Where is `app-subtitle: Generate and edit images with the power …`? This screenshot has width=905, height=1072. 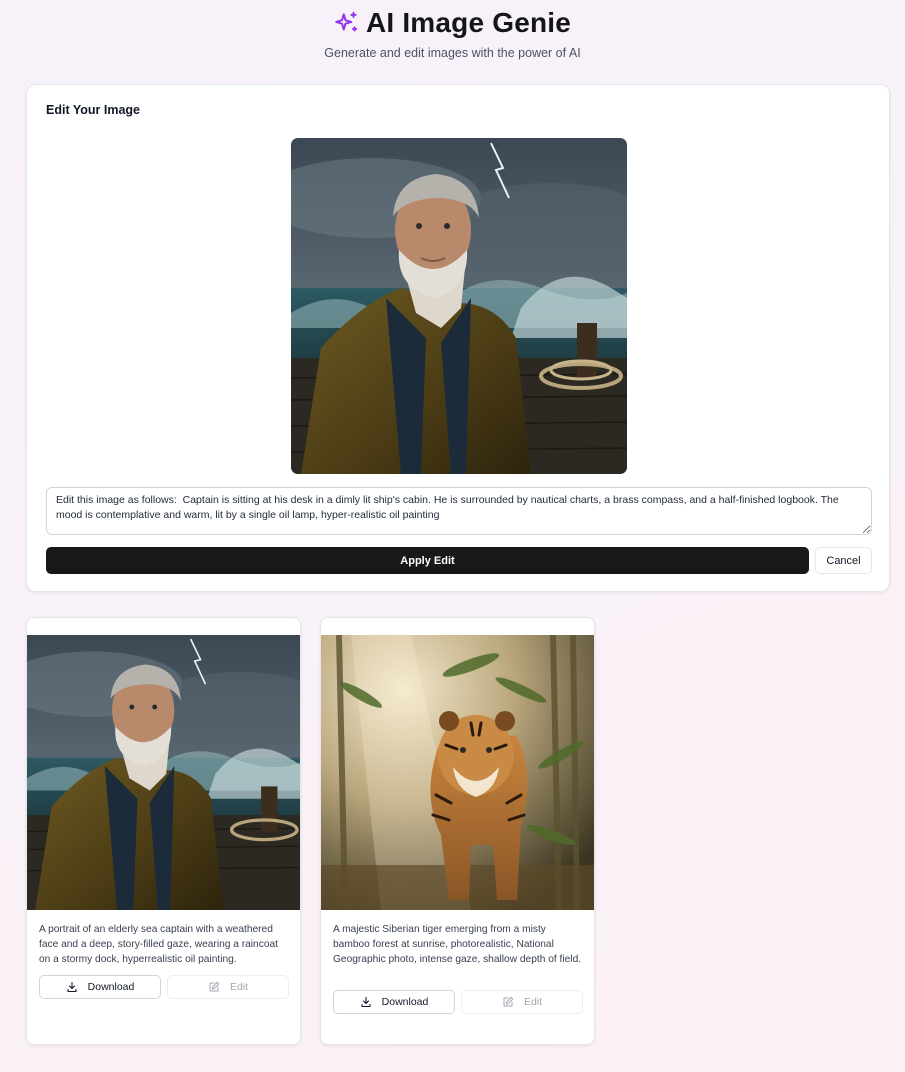
app-subtitle: Generate and edit images with the power … is located at coordinates (452, 53).